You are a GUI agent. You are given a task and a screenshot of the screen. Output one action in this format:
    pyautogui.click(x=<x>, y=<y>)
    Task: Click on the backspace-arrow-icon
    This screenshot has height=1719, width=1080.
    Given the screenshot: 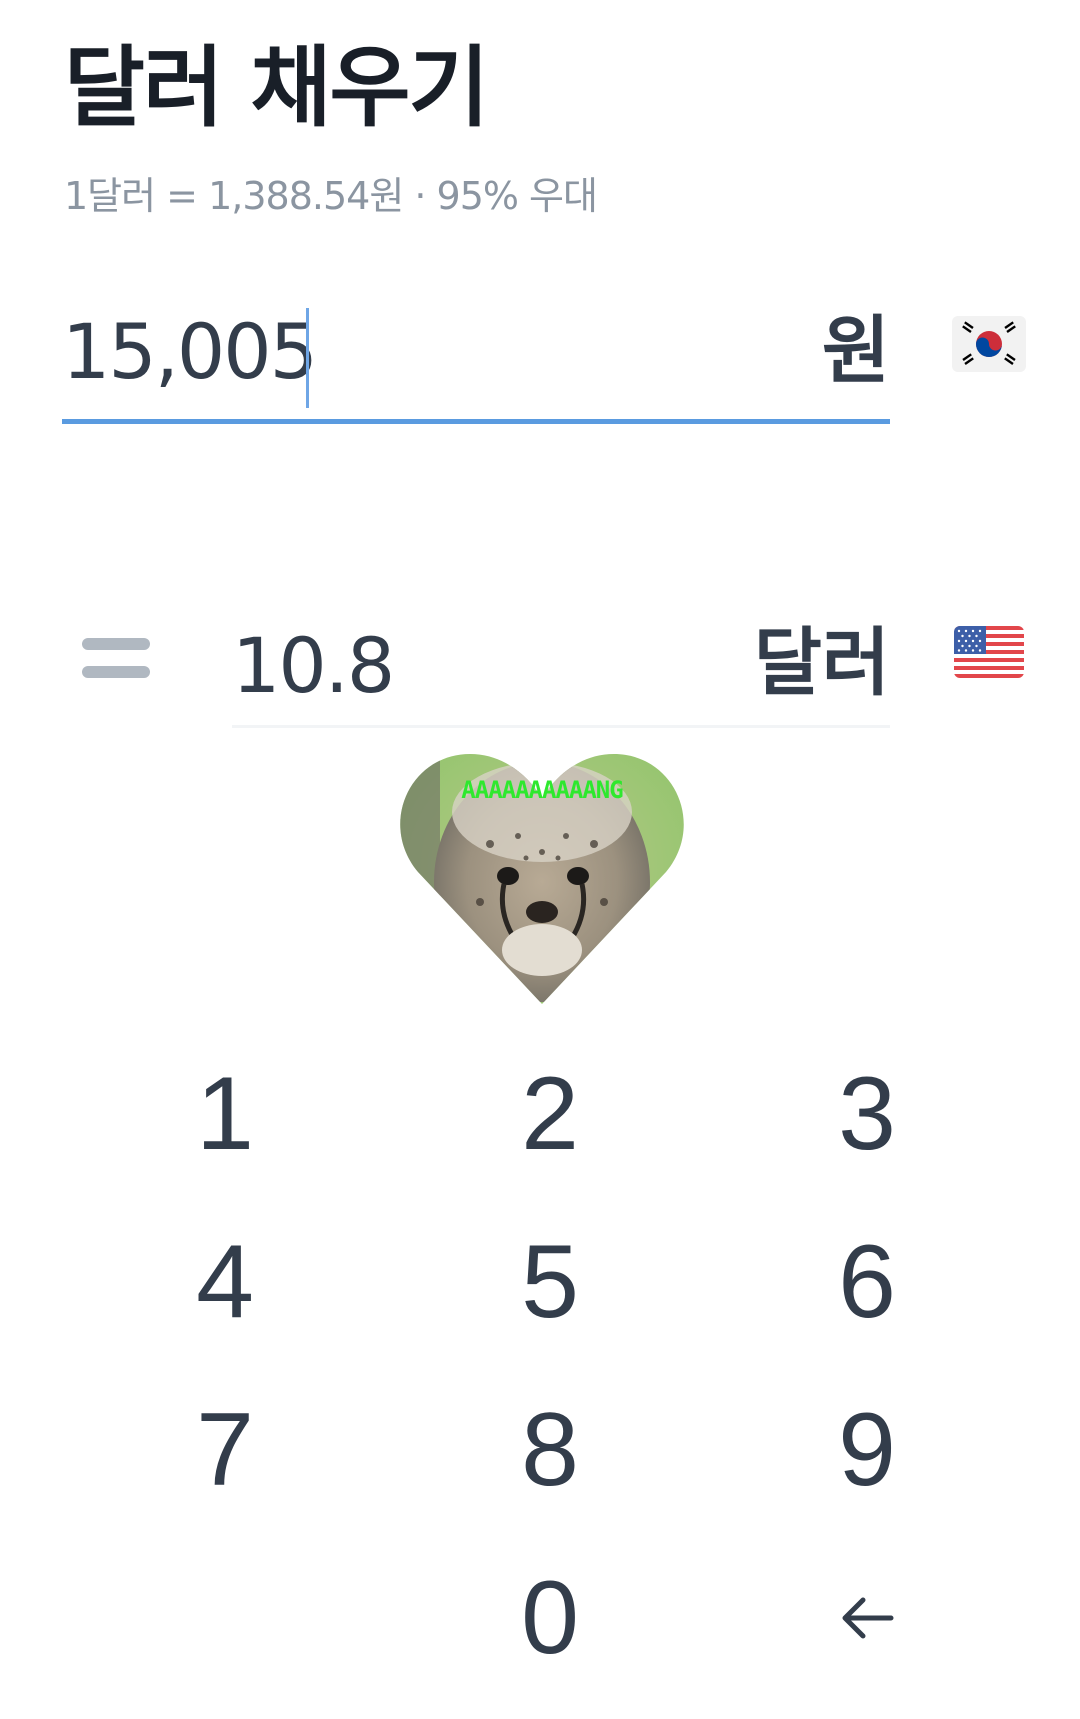 What is the action you would take?
    pyautogui.click(x=868, y=1618)
    